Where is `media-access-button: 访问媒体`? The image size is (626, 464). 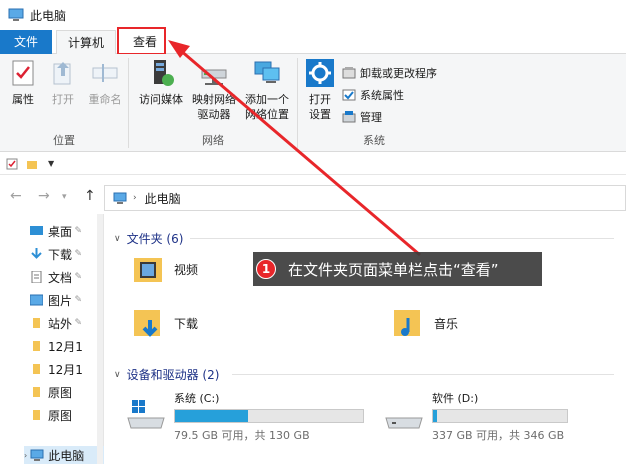 media-access-button: 访问媒体 is located at coordinates (161, 82).